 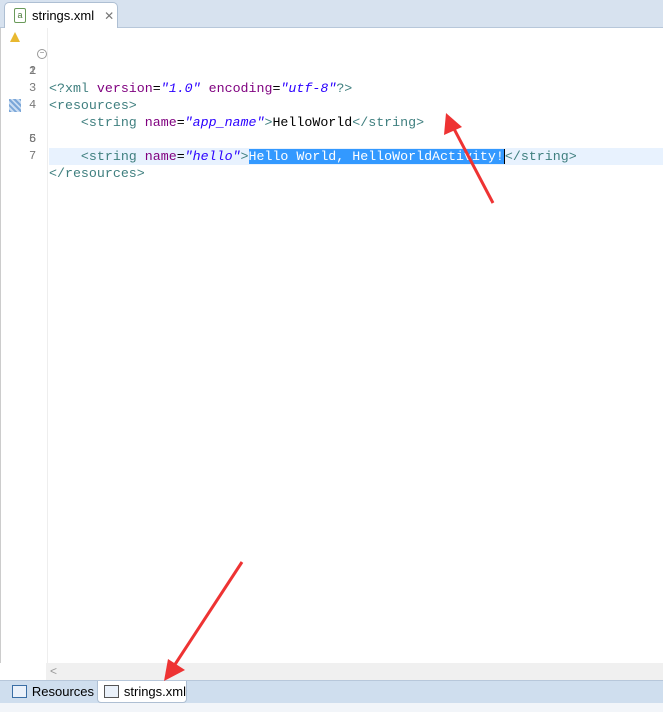 I want to click on tab-strings-xml-source: strings.xml, so click(x=142, y=692).